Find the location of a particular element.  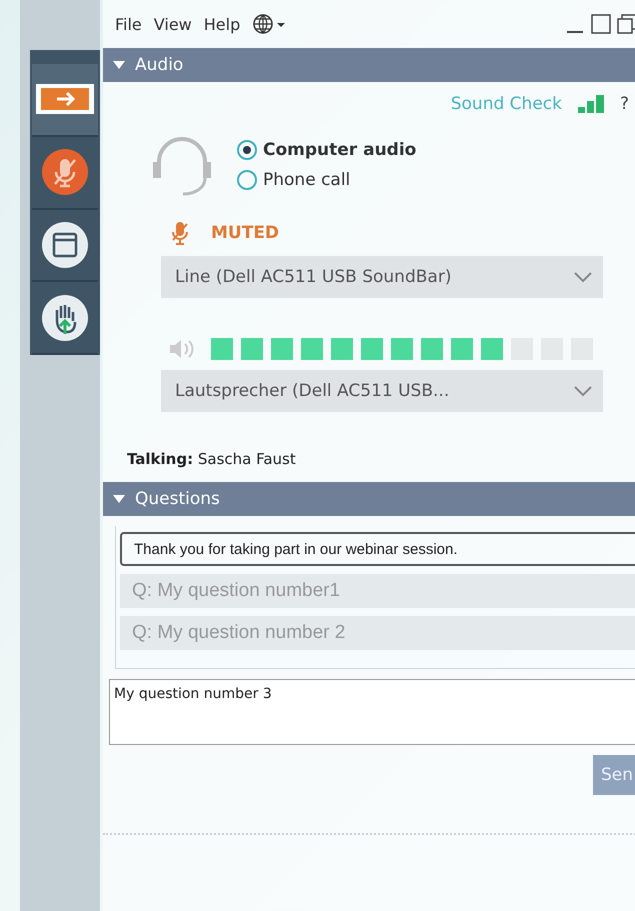

radio-option: Computer audio is located at coordinates (326, 150).